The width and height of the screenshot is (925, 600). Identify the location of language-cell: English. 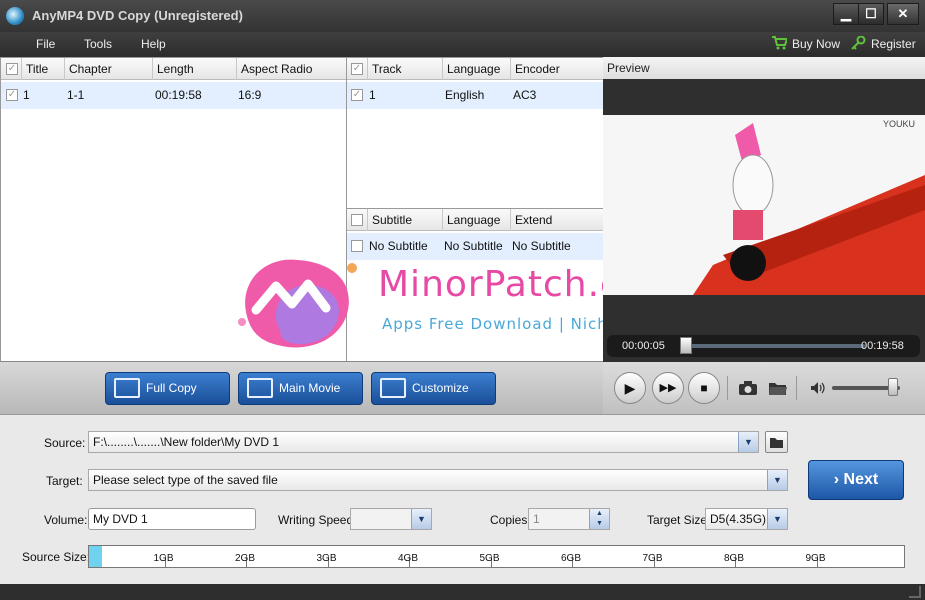
(465, 95).